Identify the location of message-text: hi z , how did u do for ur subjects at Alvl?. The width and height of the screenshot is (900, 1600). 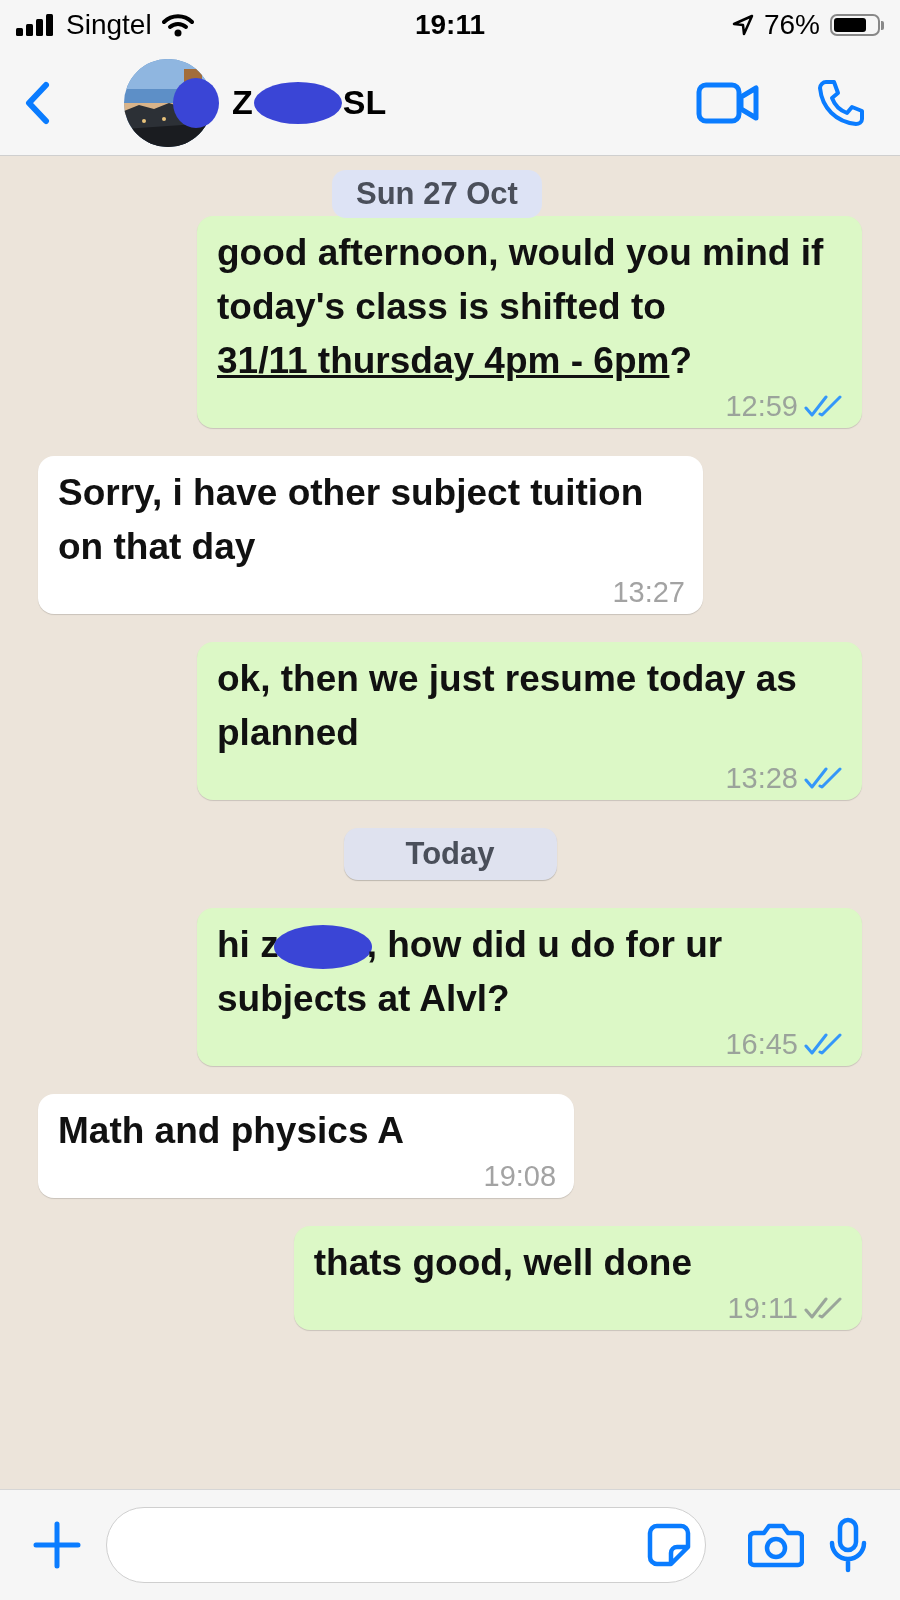
(470, 971).